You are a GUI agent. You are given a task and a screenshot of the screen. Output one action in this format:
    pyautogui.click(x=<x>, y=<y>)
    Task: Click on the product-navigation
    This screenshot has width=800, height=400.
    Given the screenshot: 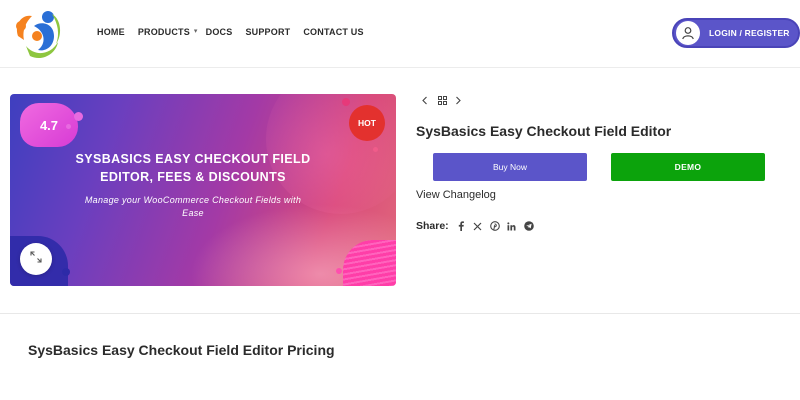 What is the action you would take?
    pyautogui.click(x=441, y=100)
    